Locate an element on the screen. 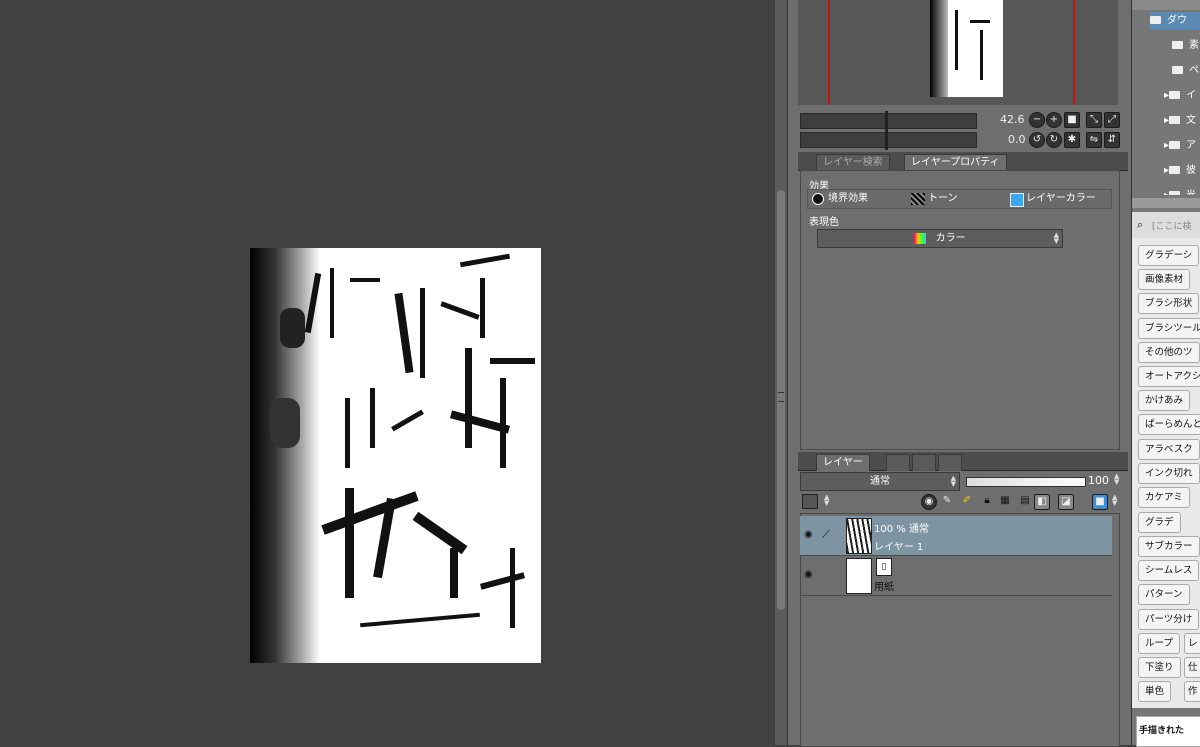 The image size is (1200, 747). tab-layer-property: レイヤープロパティ is located at coordinates (955, 162).